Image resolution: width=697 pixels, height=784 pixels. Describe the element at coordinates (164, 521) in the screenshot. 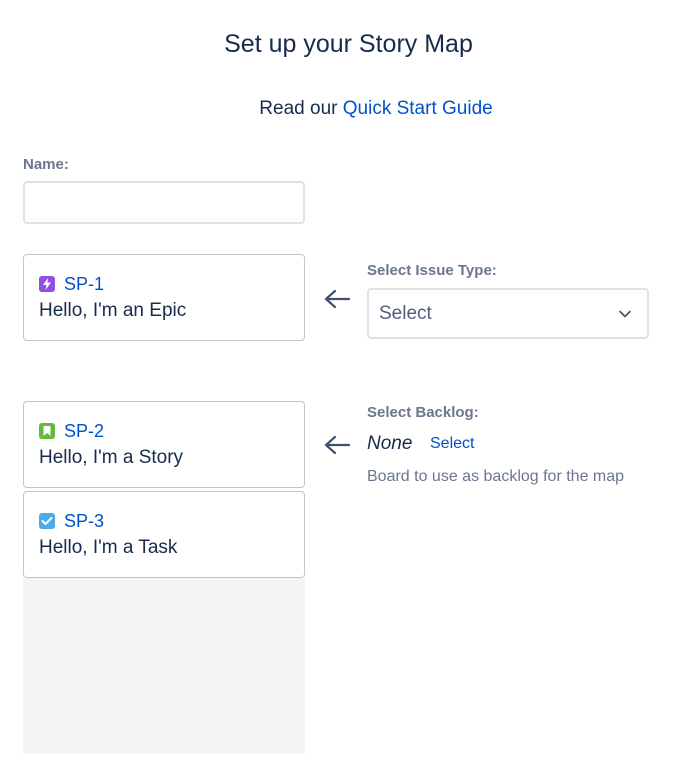

I see `task-card-header: SP-3` at that location.